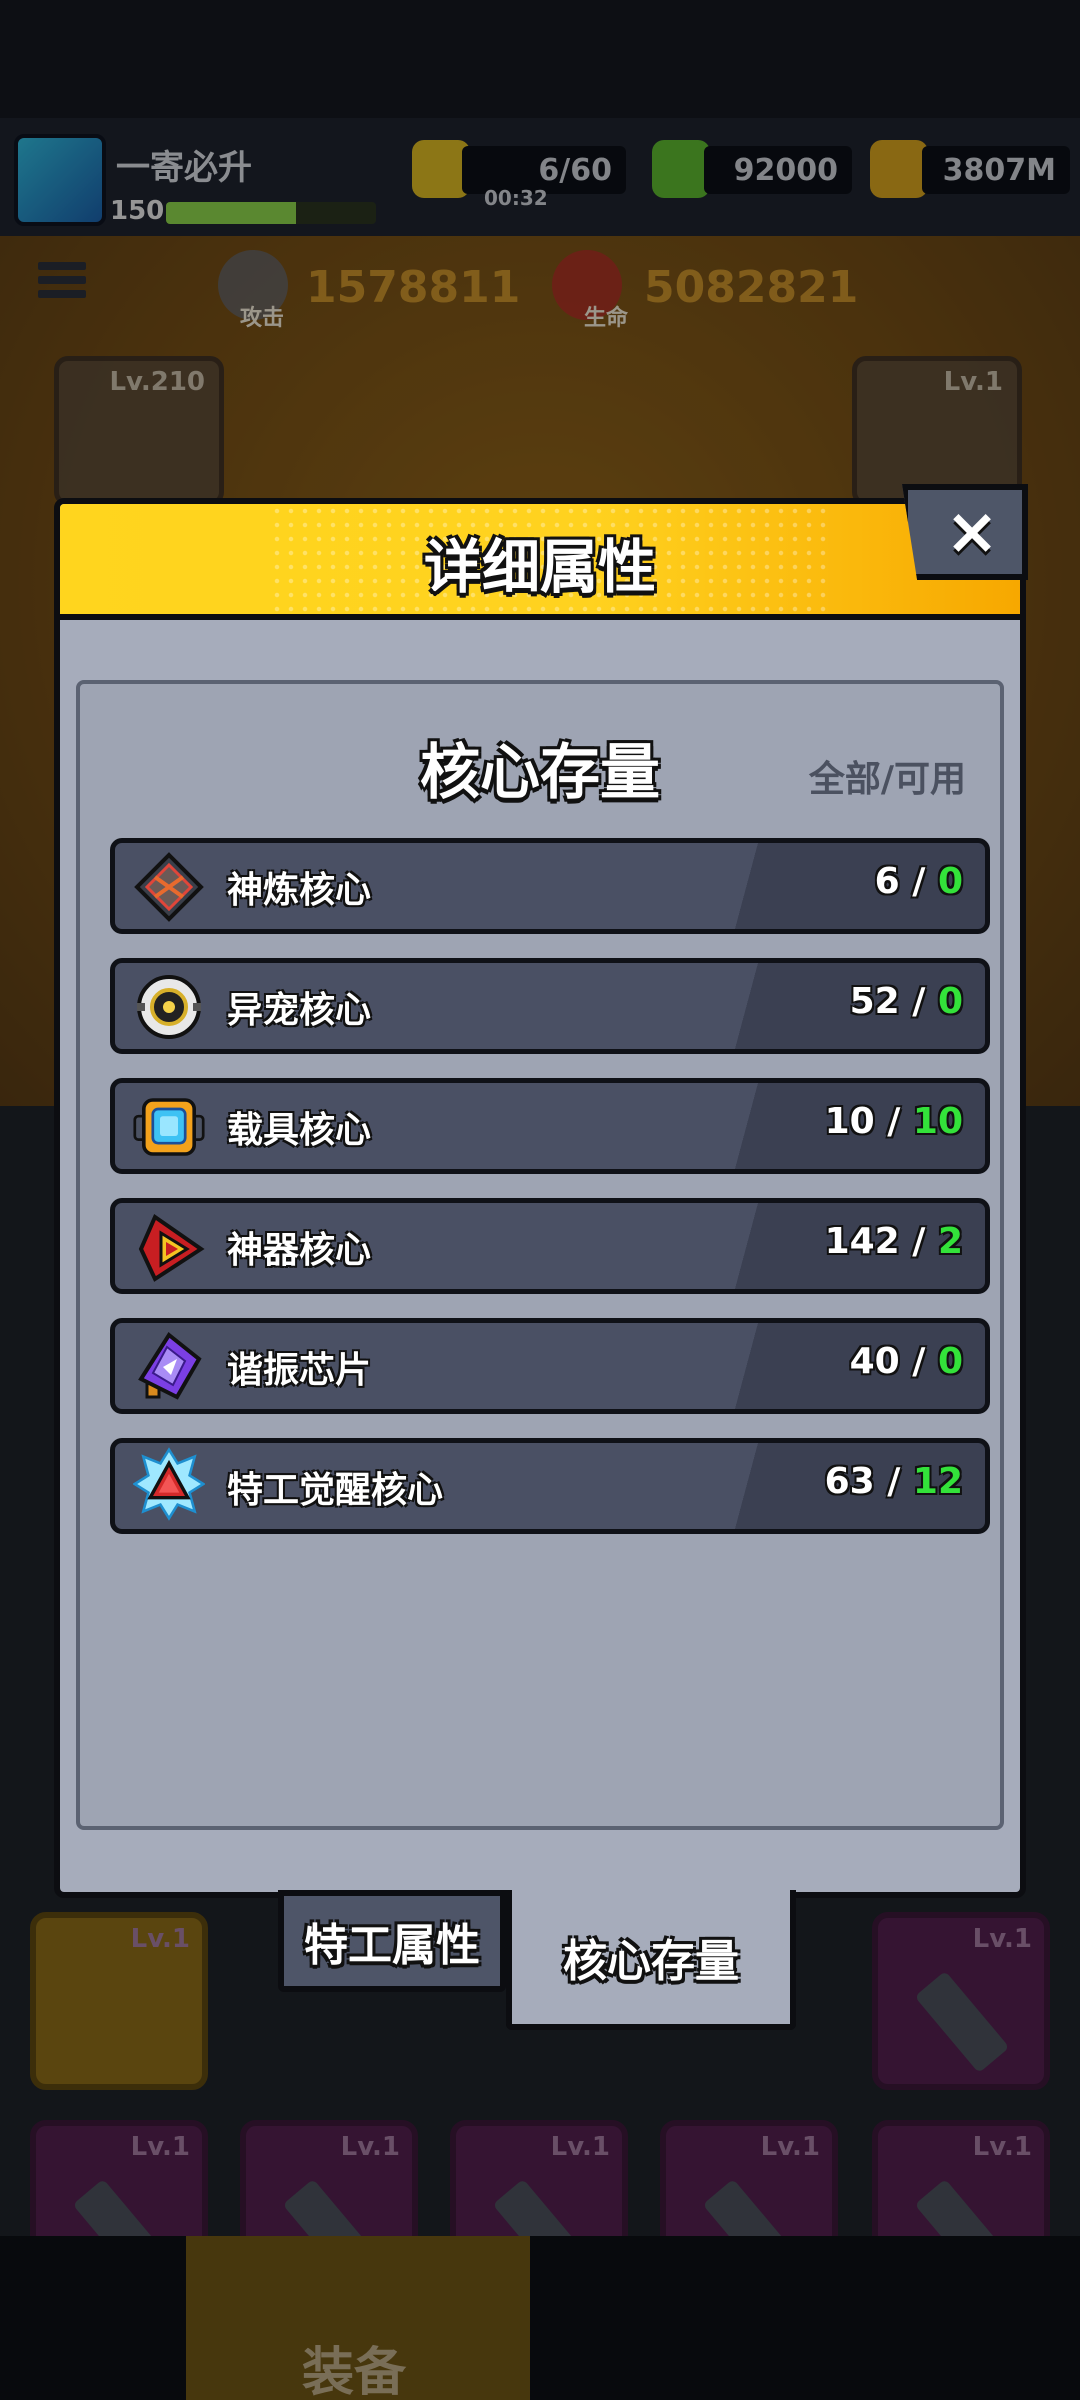 Image resolution: width=1080 pixels, height=2400 pixels. I want to click on core-count: 52 / 0, so click(906, 1001).